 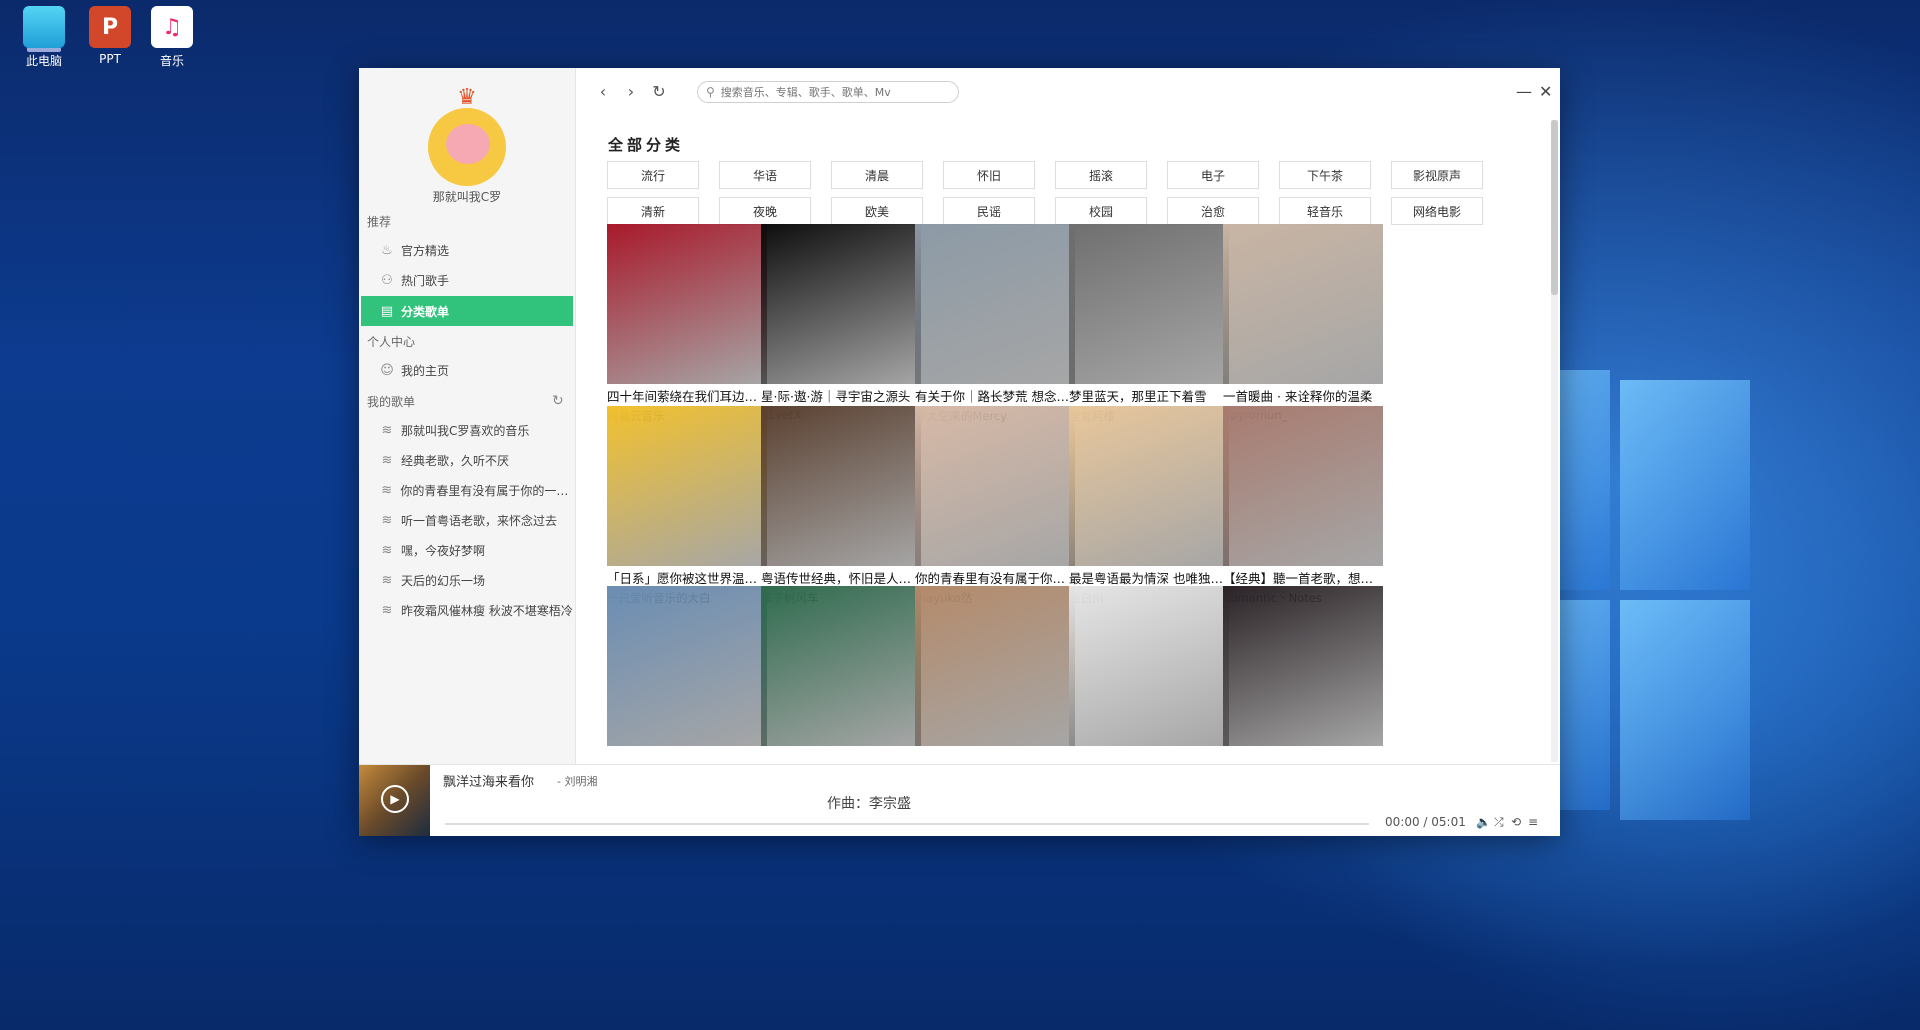 I want to click on sidebar-playlist-item: ≋ 那就叫我C罗喜欢的音乐, so click(x=467, y=430).